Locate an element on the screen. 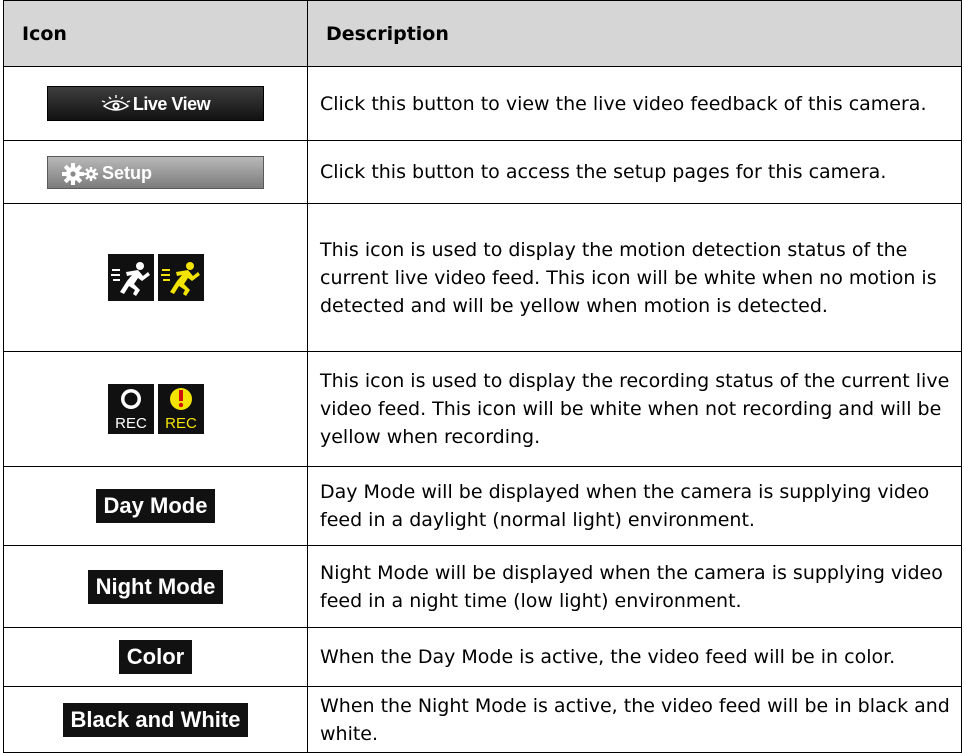  record-idle-icon: REC is located at coordinates (130, 409).